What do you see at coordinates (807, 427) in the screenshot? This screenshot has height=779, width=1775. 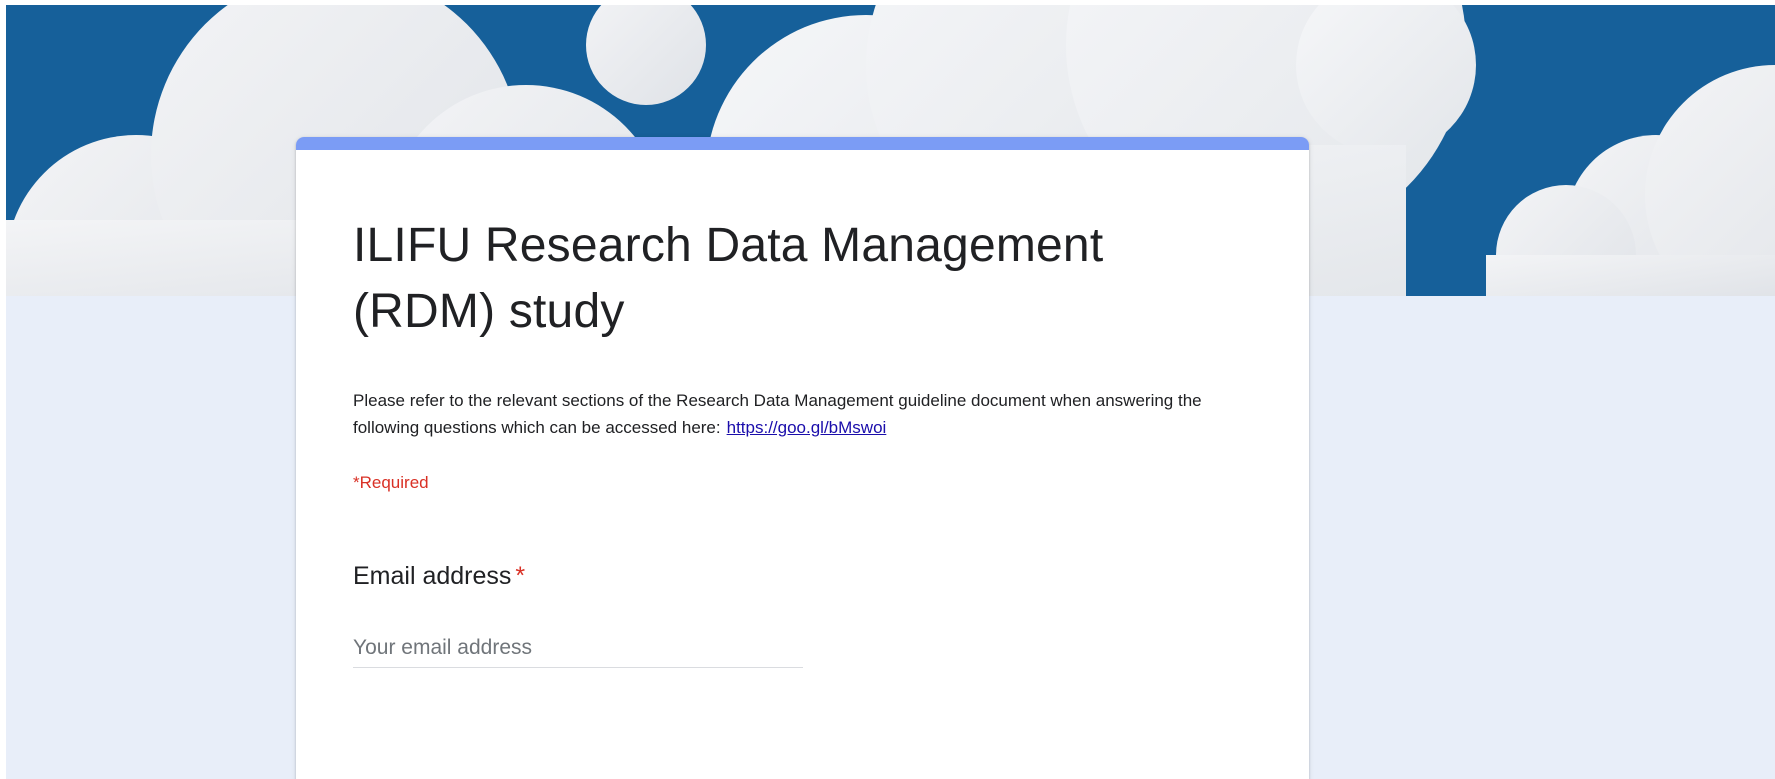 I see `guideline-link: https://goo.gl/bMswoi` at bounding box center [807, 427].